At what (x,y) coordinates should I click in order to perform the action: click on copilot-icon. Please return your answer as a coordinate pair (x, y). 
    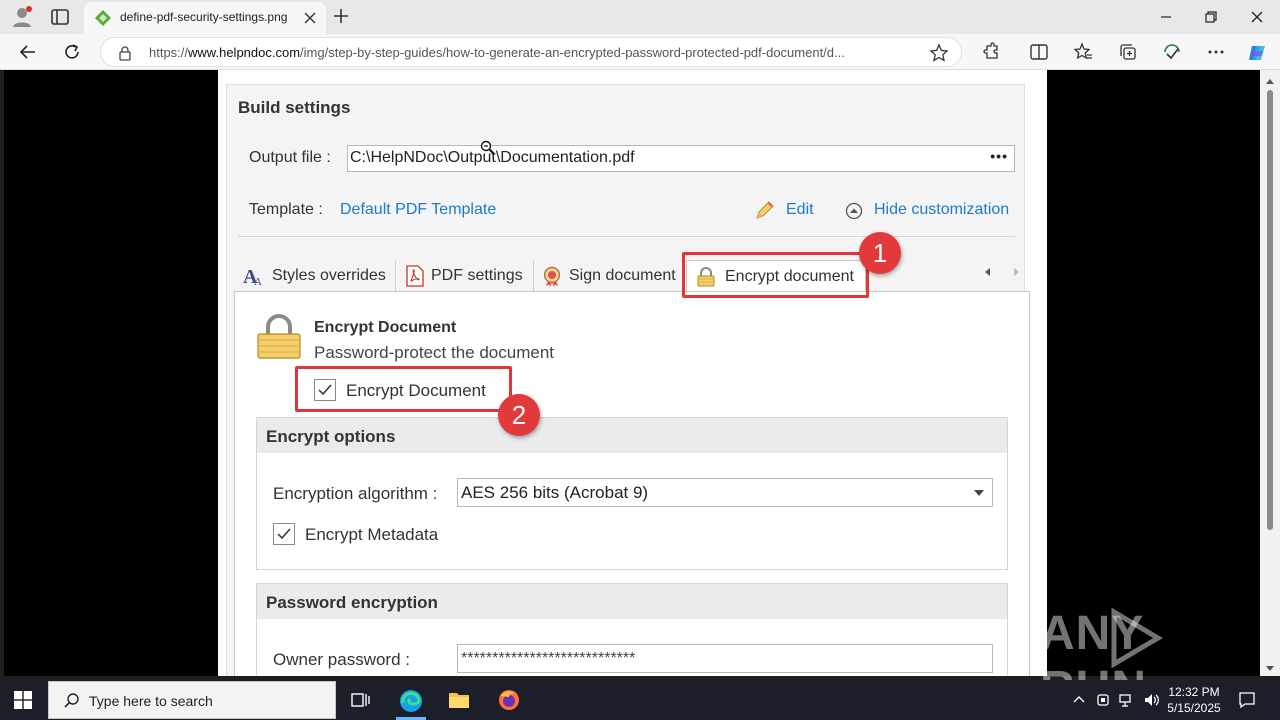
    Looking at the image, I should click on (1257, 52).